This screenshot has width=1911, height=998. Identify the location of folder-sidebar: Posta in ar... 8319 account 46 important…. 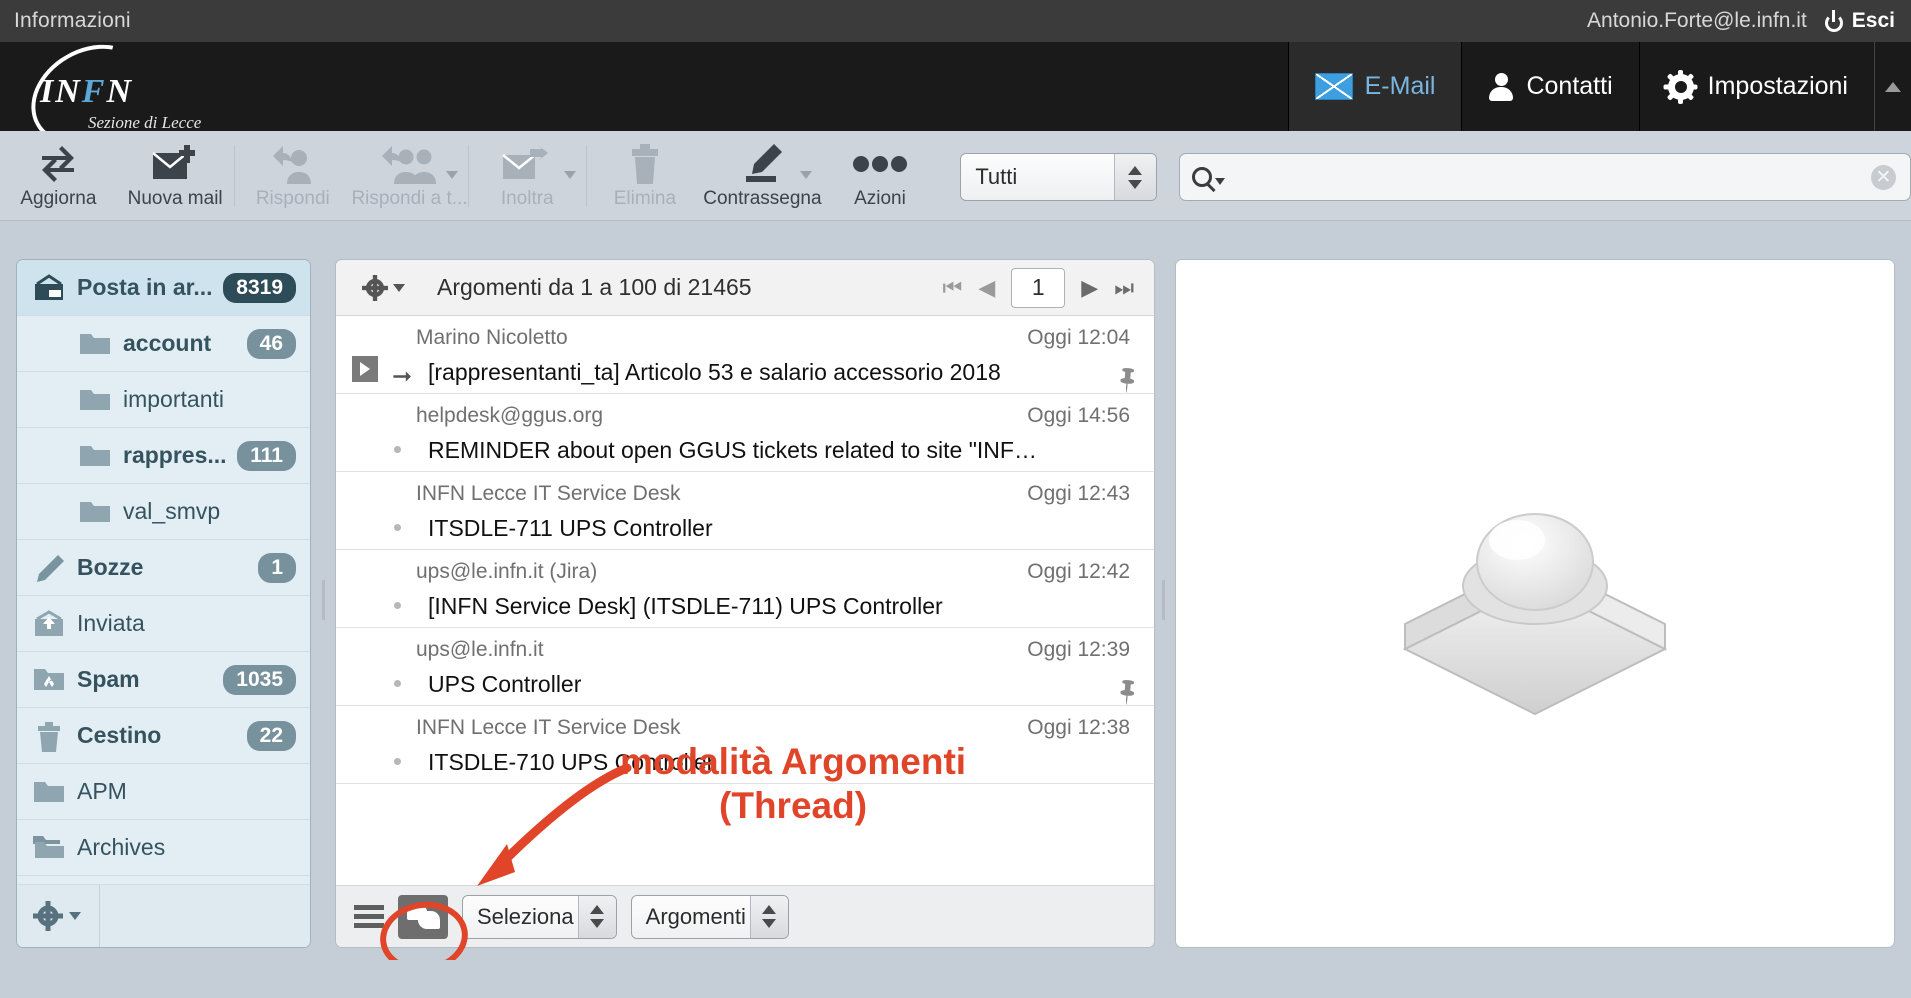
(163, 603).